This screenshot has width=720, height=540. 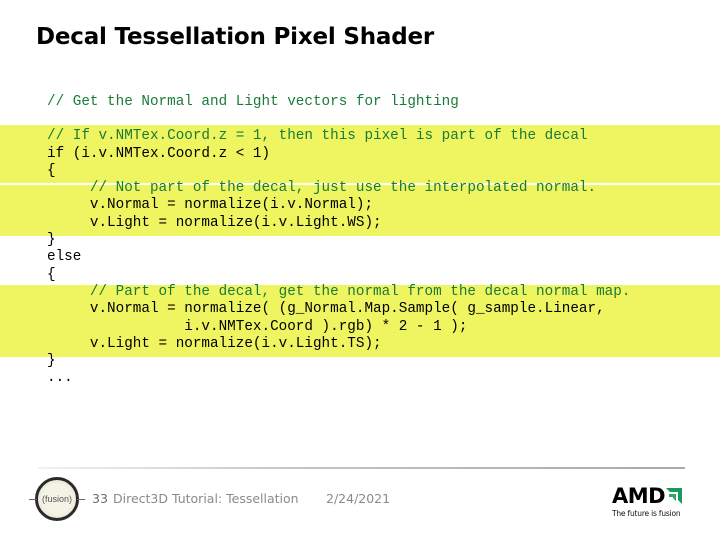 I want to click on amd-arrow-icon, so click(x=674, y=496).